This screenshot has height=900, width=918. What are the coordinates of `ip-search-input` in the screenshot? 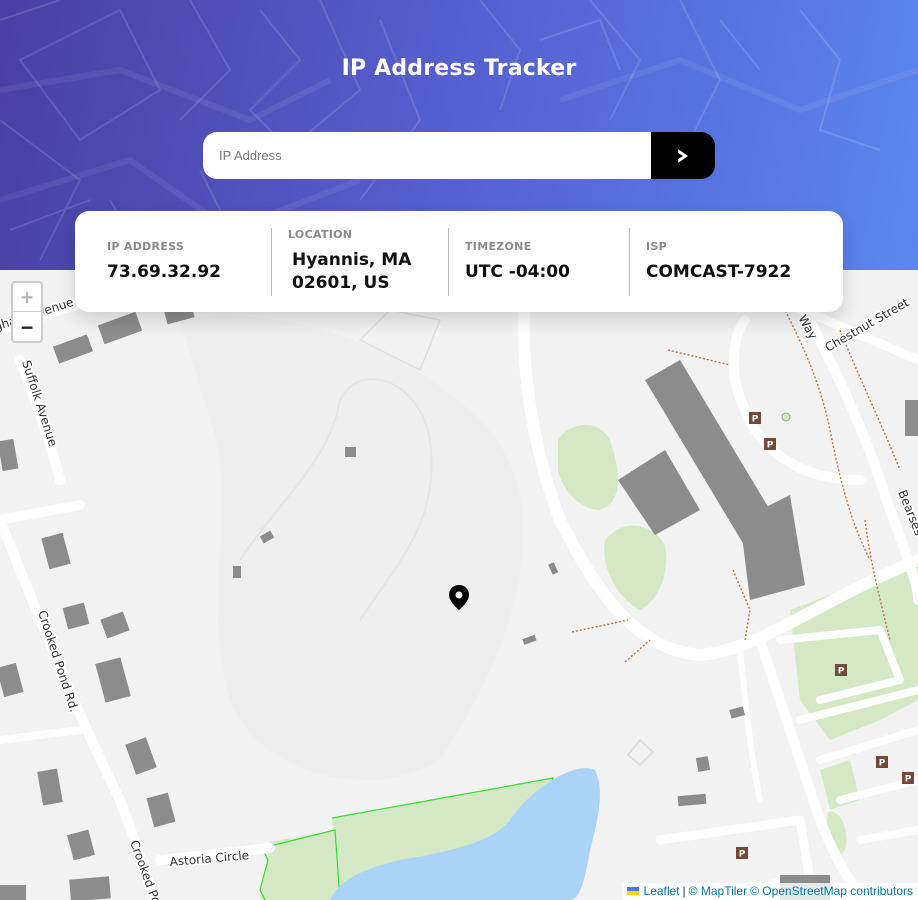 It's located at (427, 155).